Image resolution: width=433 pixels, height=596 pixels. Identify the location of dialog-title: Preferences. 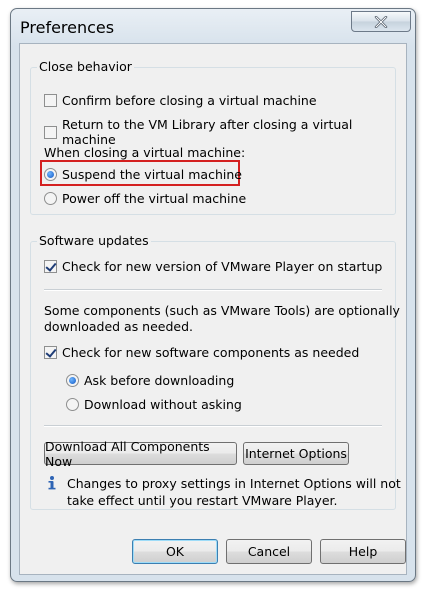
(67, 27).